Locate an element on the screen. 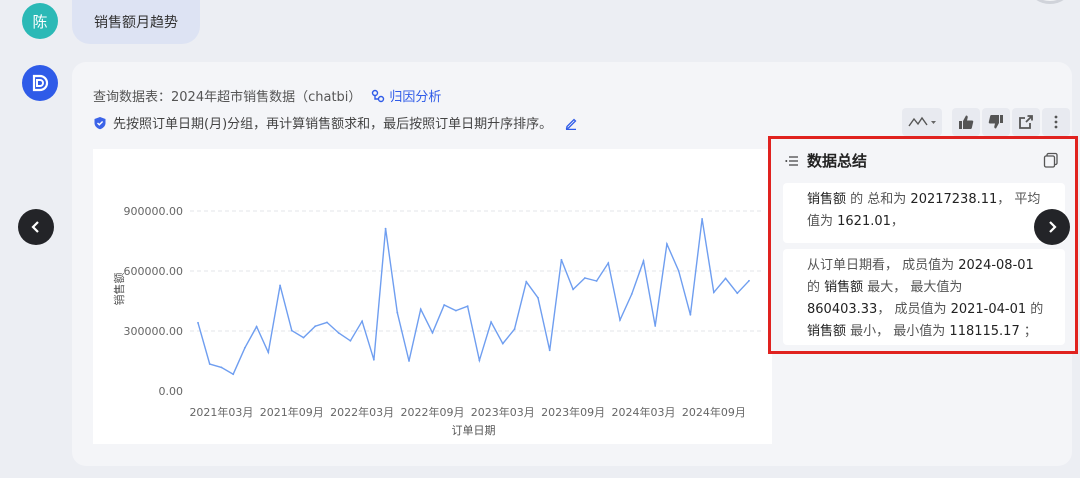 This screenshot has height=478, width=1080. share-button is located at coordinates (1026, 122).